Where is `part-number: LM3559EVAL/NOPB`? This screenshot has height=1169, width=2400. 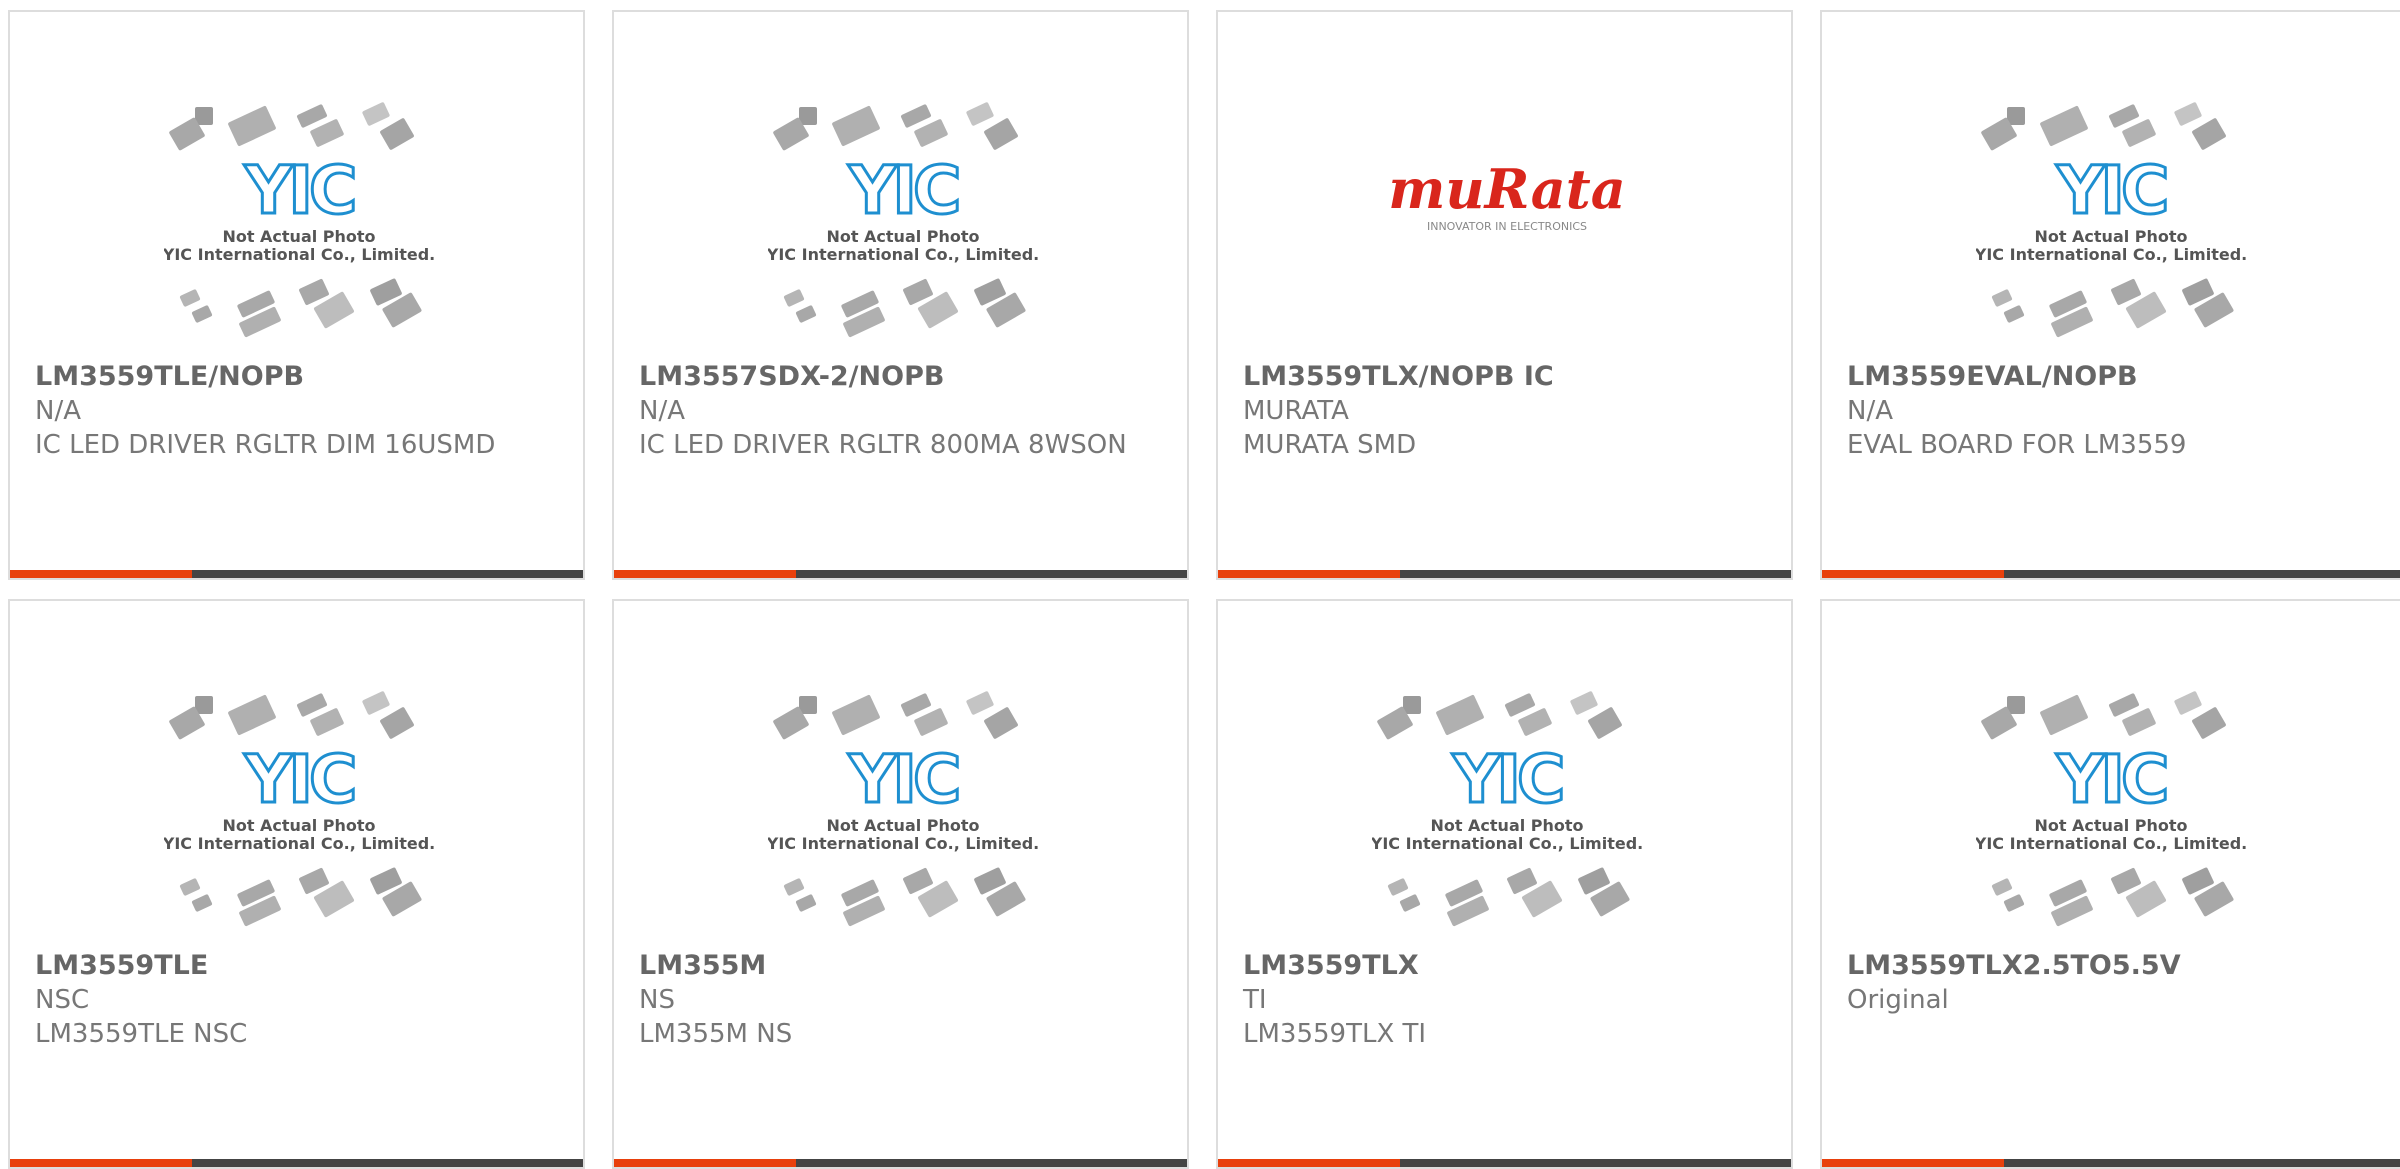
part-number: LM3559EVAL/NOPB is located at coordinates (2107, 377).